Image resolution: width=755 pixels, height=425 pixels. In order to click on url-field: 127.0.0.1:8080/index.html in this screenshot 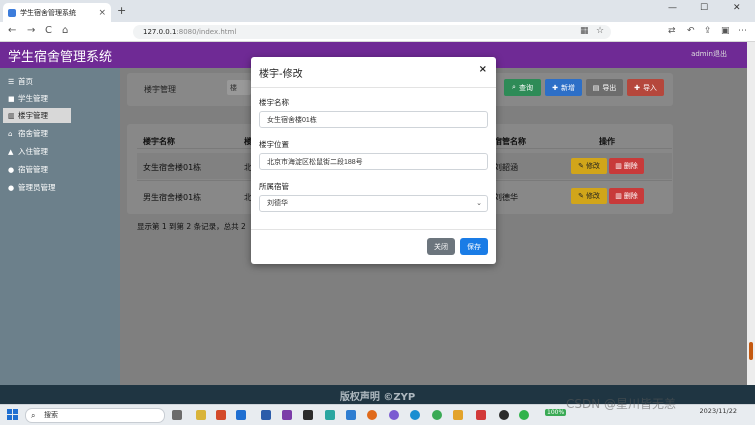, I will do `click(372, 32)`.